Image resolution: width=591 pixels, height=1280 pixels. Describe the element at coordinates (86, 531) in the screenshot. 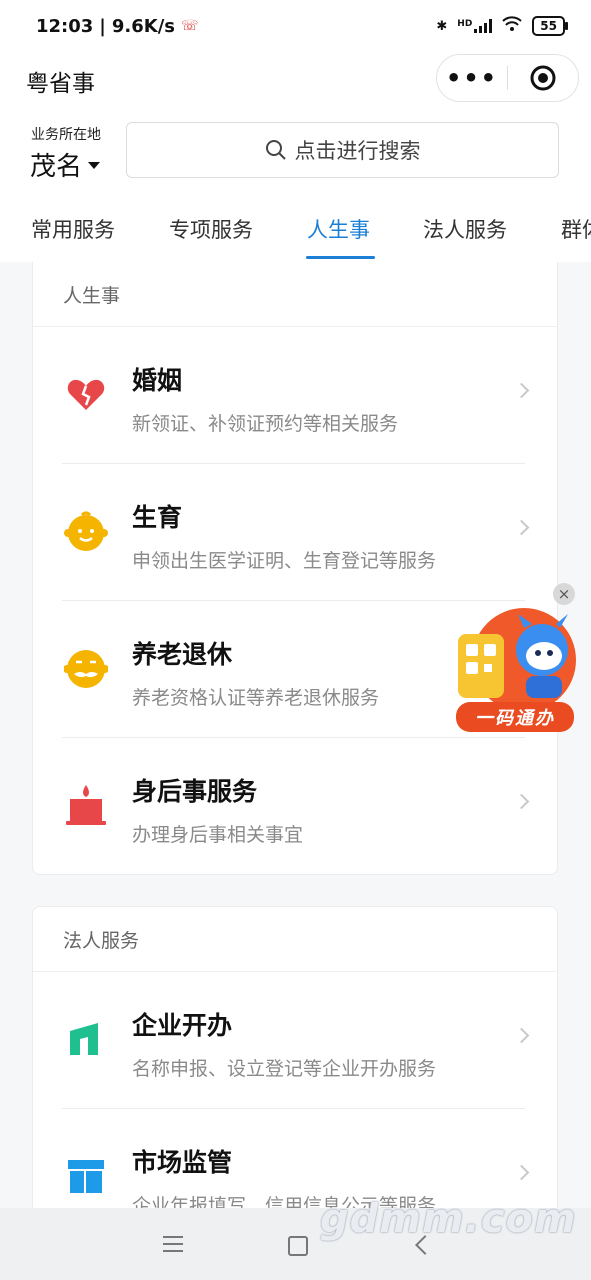

I see `baby-face-icon` at that location.